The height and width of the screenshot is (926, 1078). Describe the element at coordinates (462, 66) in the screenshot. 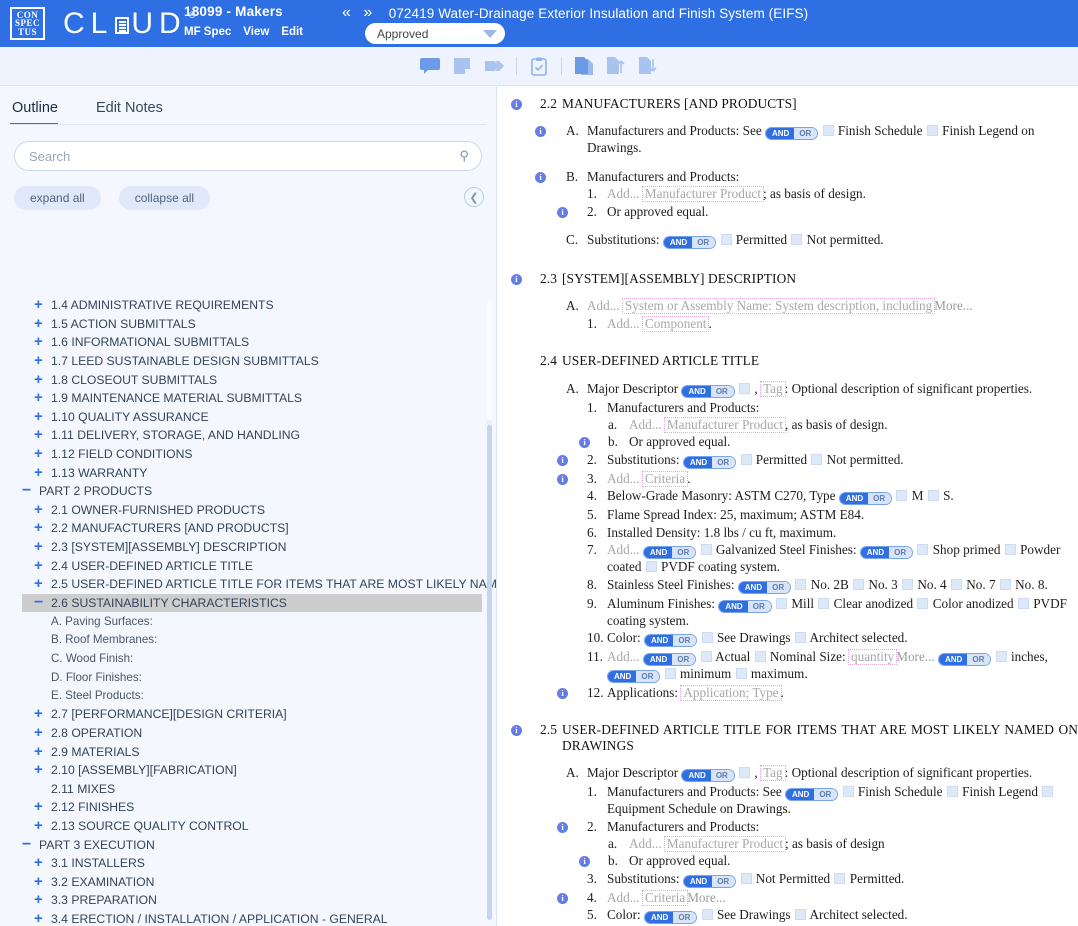

I see `note-button` at that location.